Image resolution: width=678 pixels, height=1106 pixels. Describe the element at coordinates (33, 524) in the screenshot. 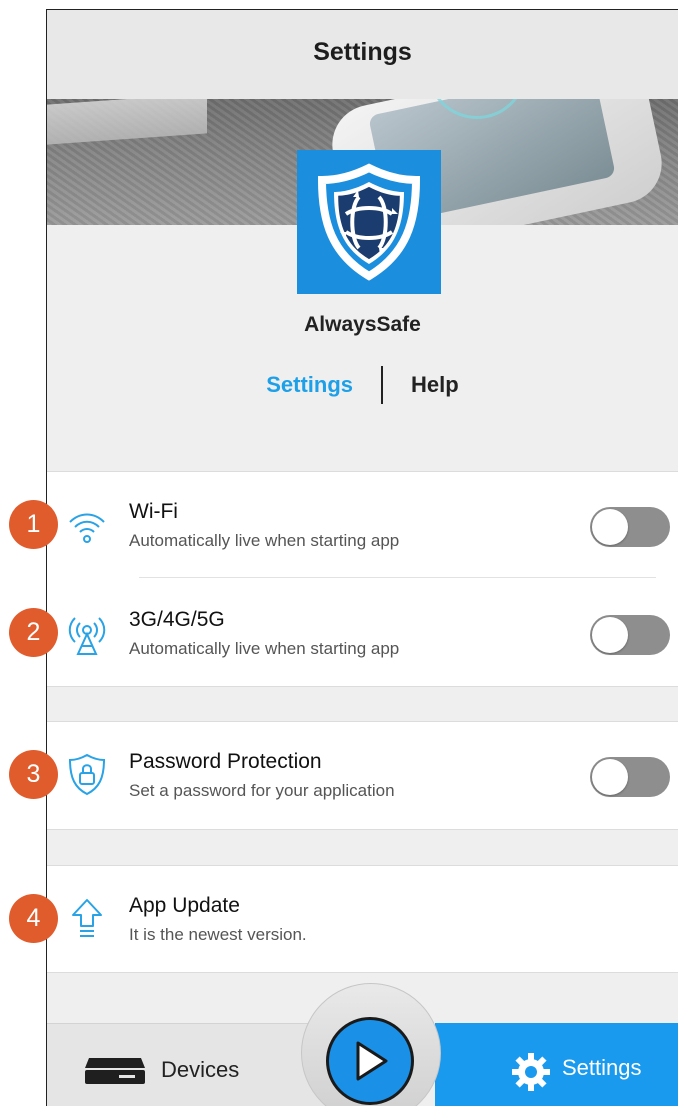

I see `callout-badge-1: 1` at that location.